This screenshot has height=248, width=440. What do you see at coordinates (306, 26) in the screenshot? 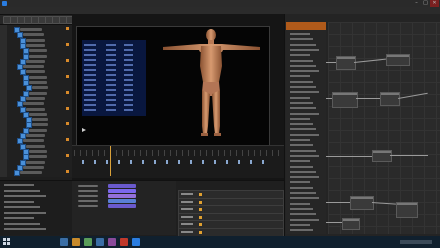
I see `node-list-selected-item` at bounding box center [306, 26].